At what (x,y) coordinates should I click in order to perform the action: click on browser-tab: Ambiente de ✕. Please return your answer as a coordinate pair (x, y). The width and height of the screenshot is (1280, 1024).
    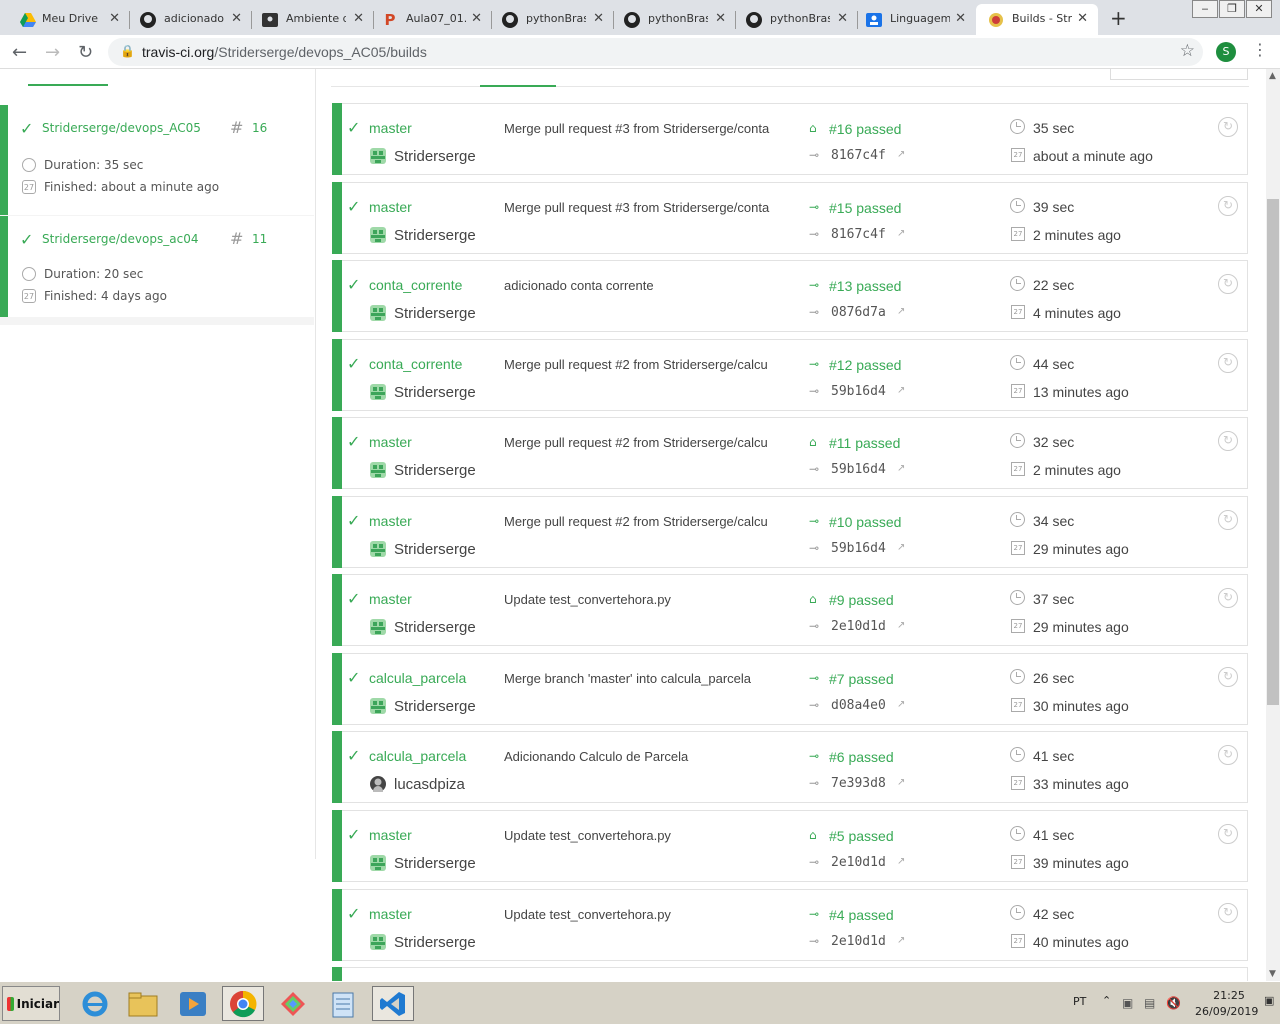
    Looking at the image, I should click on (313, 19).